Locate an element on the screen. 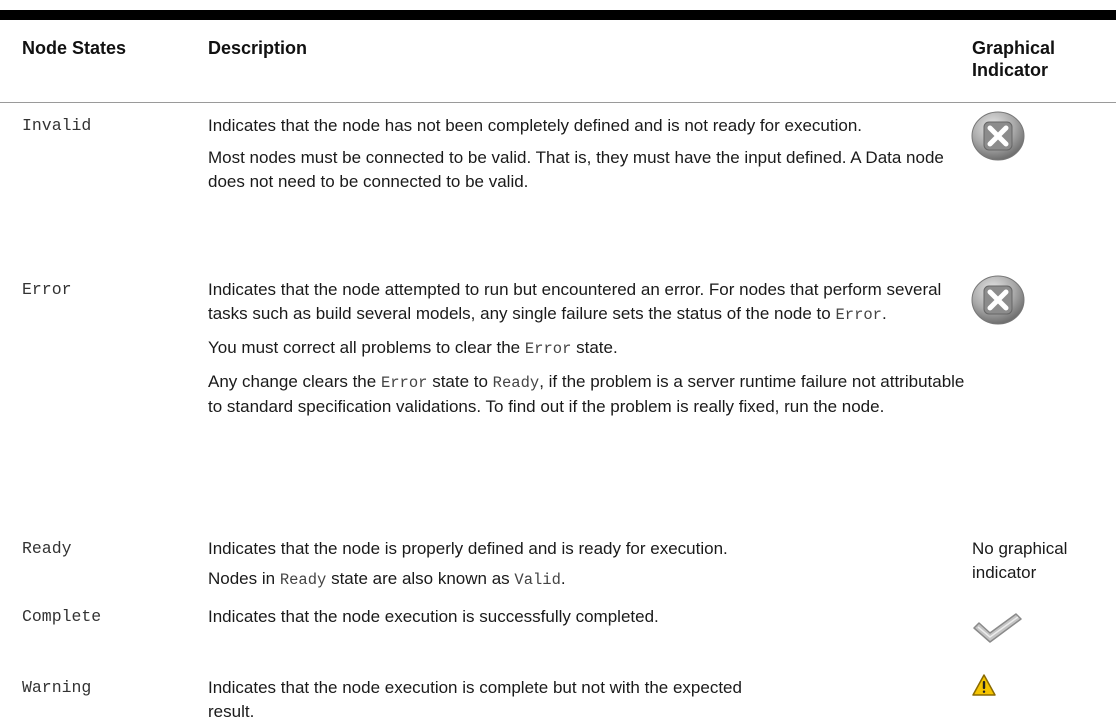 The width and height of the screenshot is (1116, 728). checkmark-icon is located at coordinates (997, 628).